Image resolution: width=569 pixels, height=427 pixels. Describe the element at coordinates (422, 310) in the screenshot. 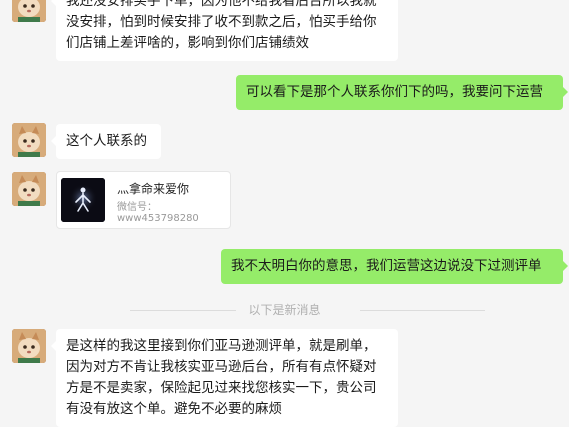

I see `divider-line-right` at that location.